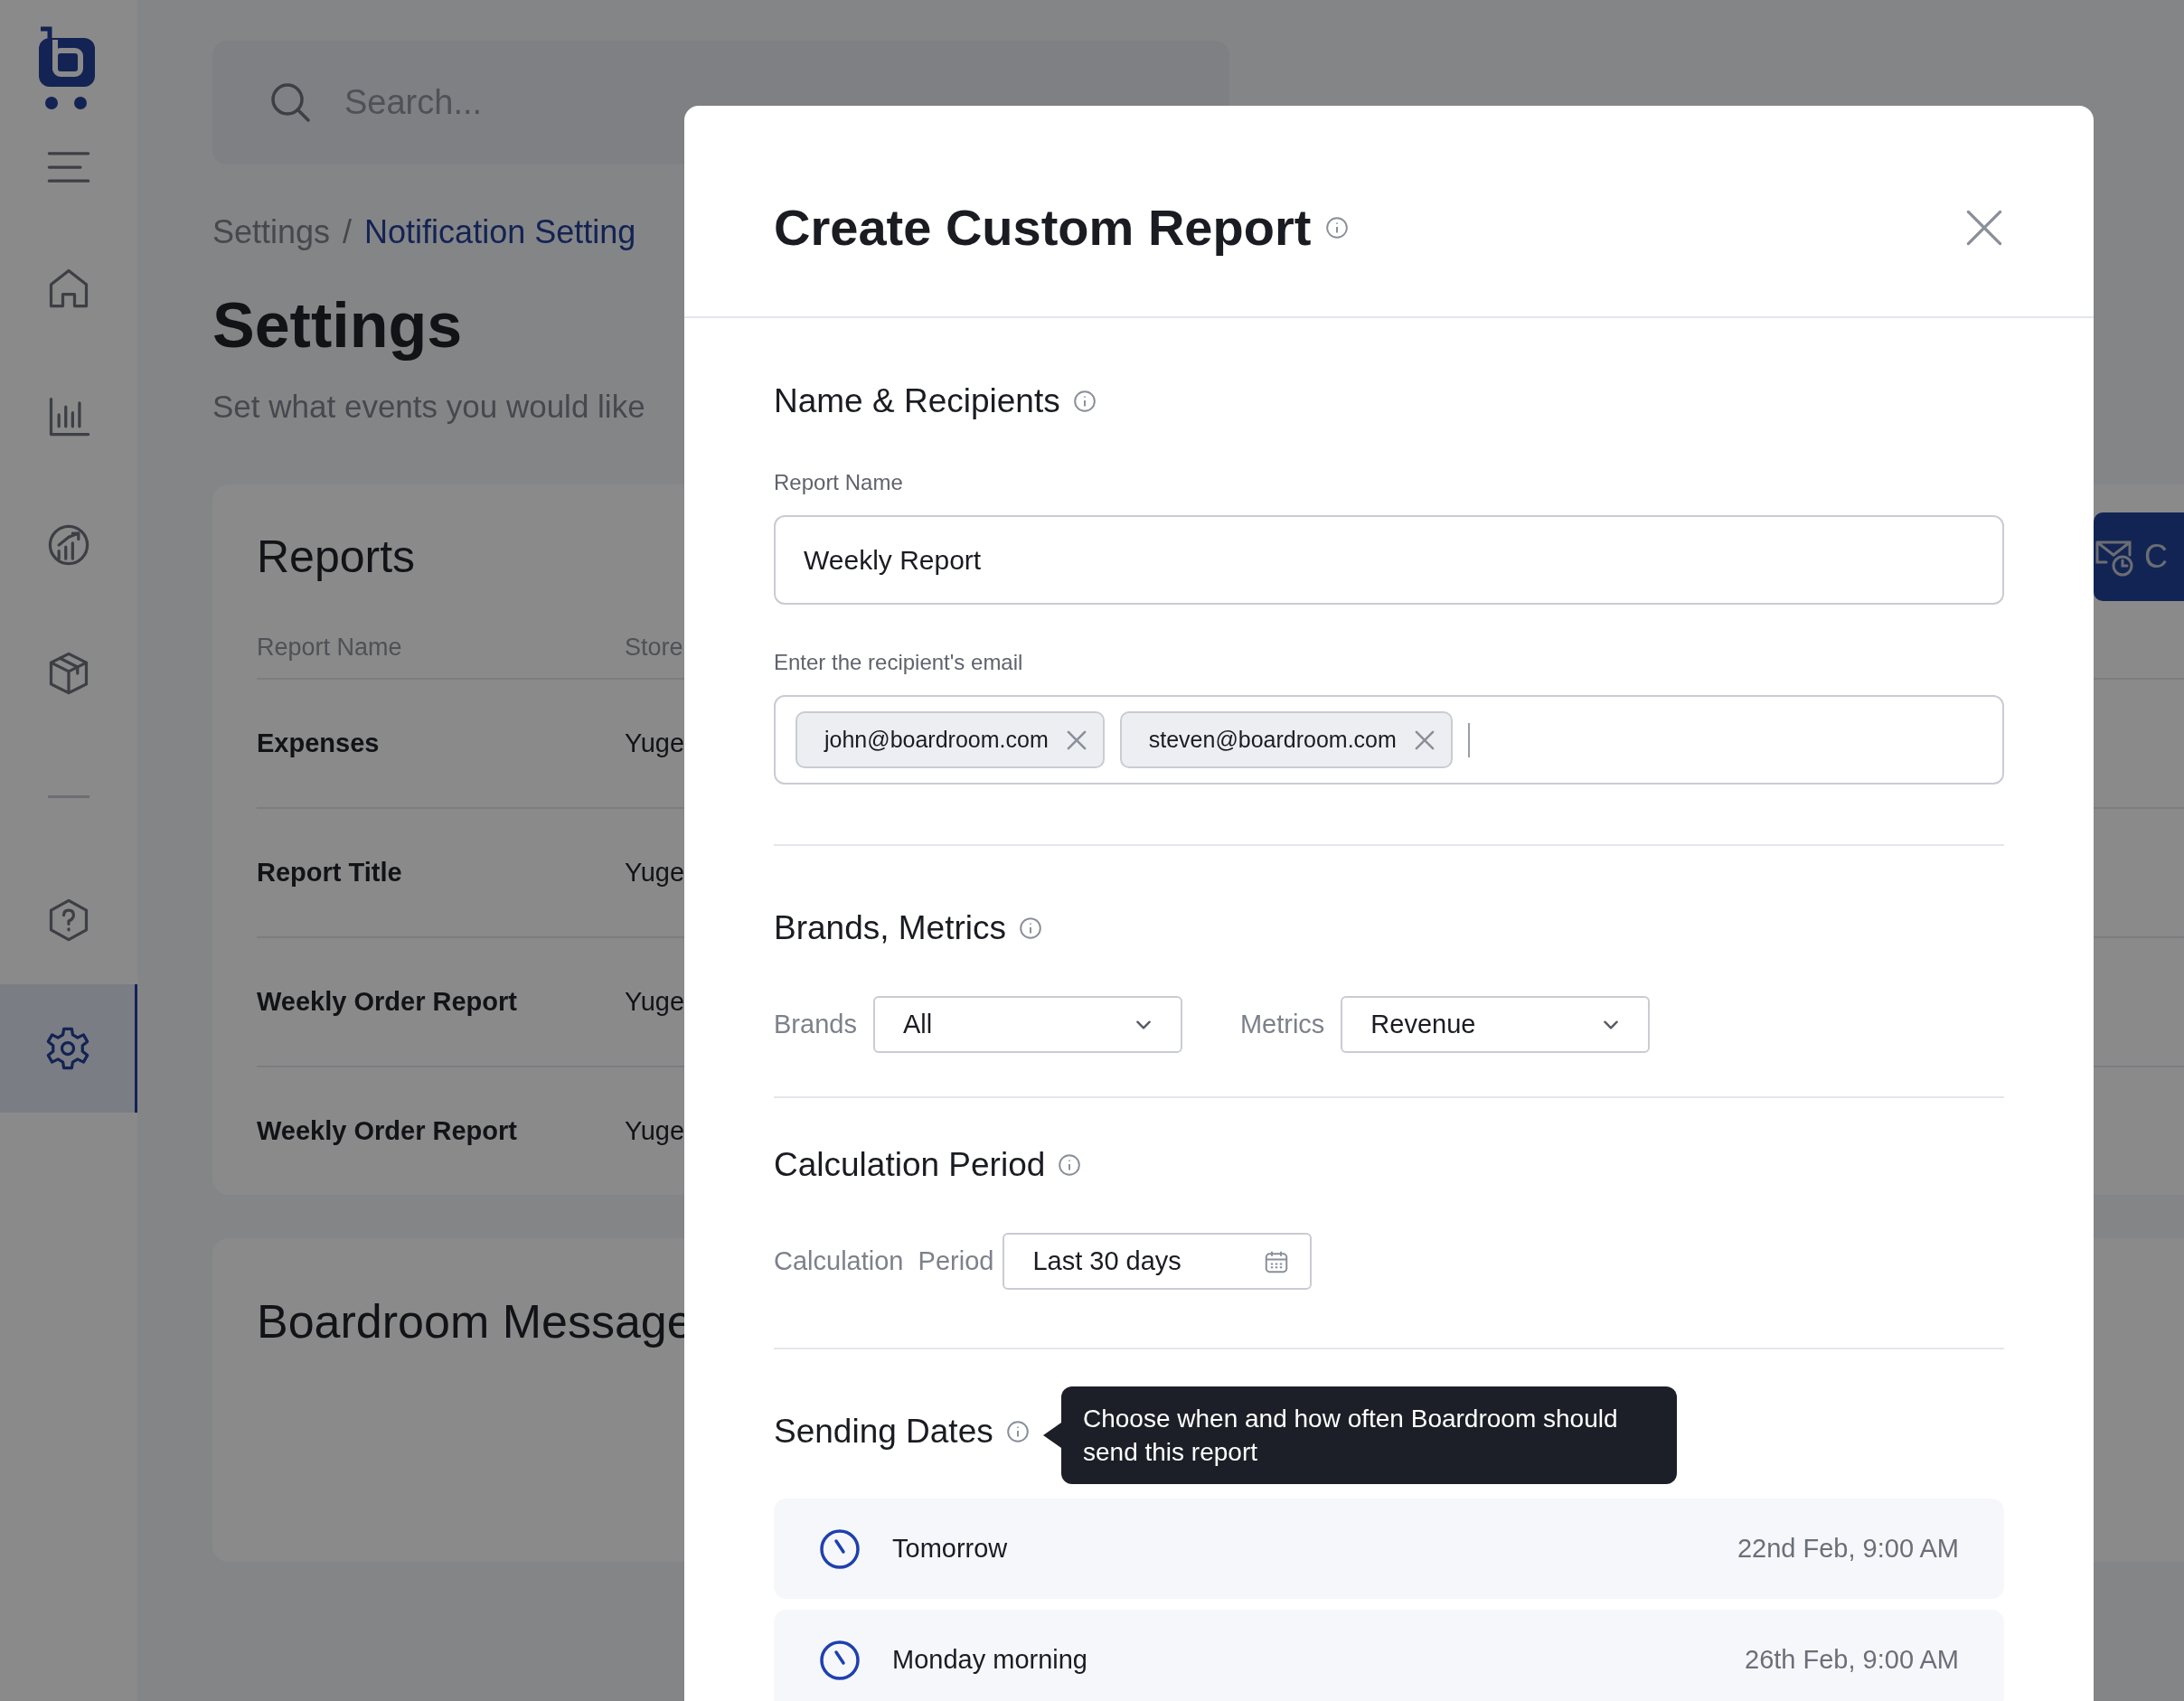 The width and height of the screenshot is (2184, 1701). I want to click on email-field: john@boardroom.com steven@boardroom.com, so click(1389, 740).